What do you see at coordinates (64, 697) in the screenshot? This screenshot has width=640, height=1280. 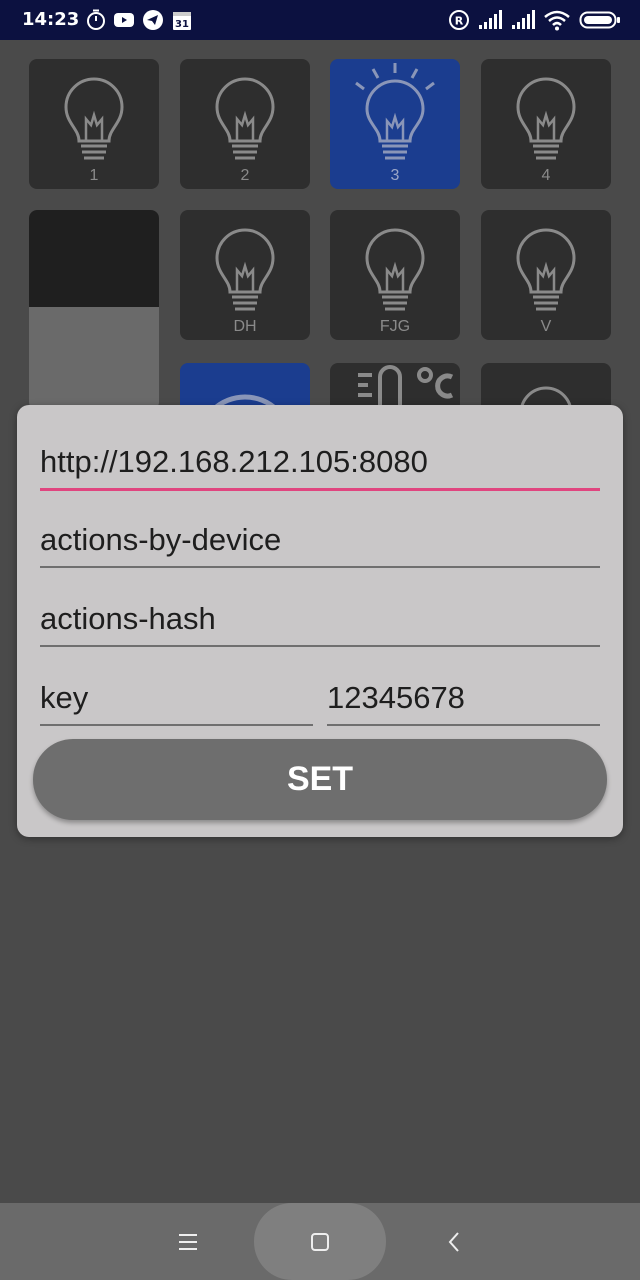 I see `key-name-value: key` at bounding box center [64, 697].